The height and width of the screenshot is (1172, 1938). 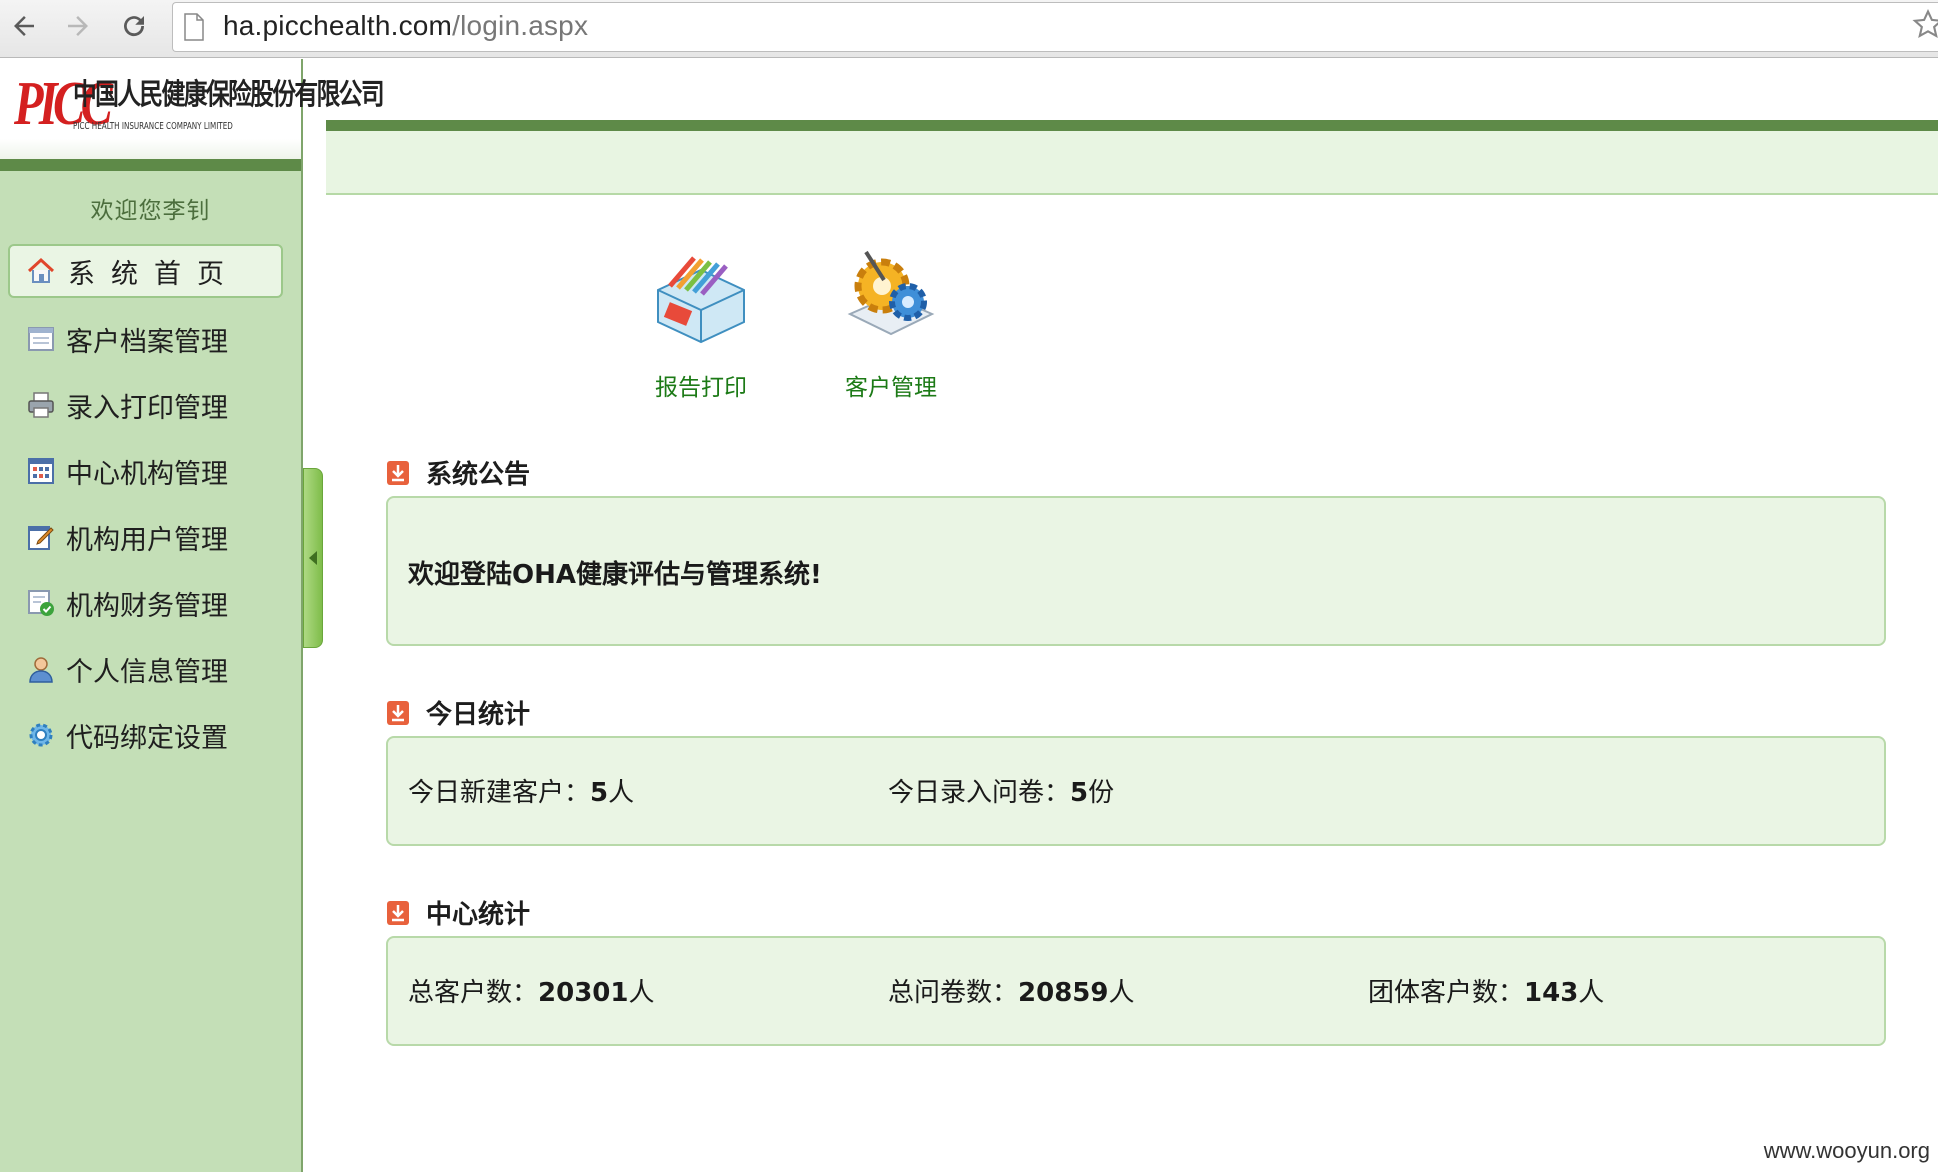 I want to click on logo-divider, so click(x=150, y=165).